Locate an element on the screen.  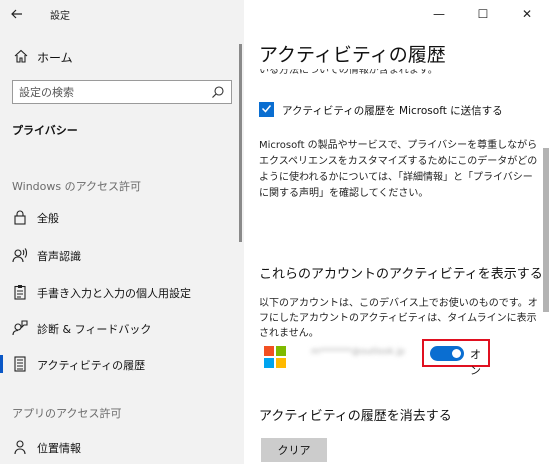
back-button is located at coordinates (17, 14).